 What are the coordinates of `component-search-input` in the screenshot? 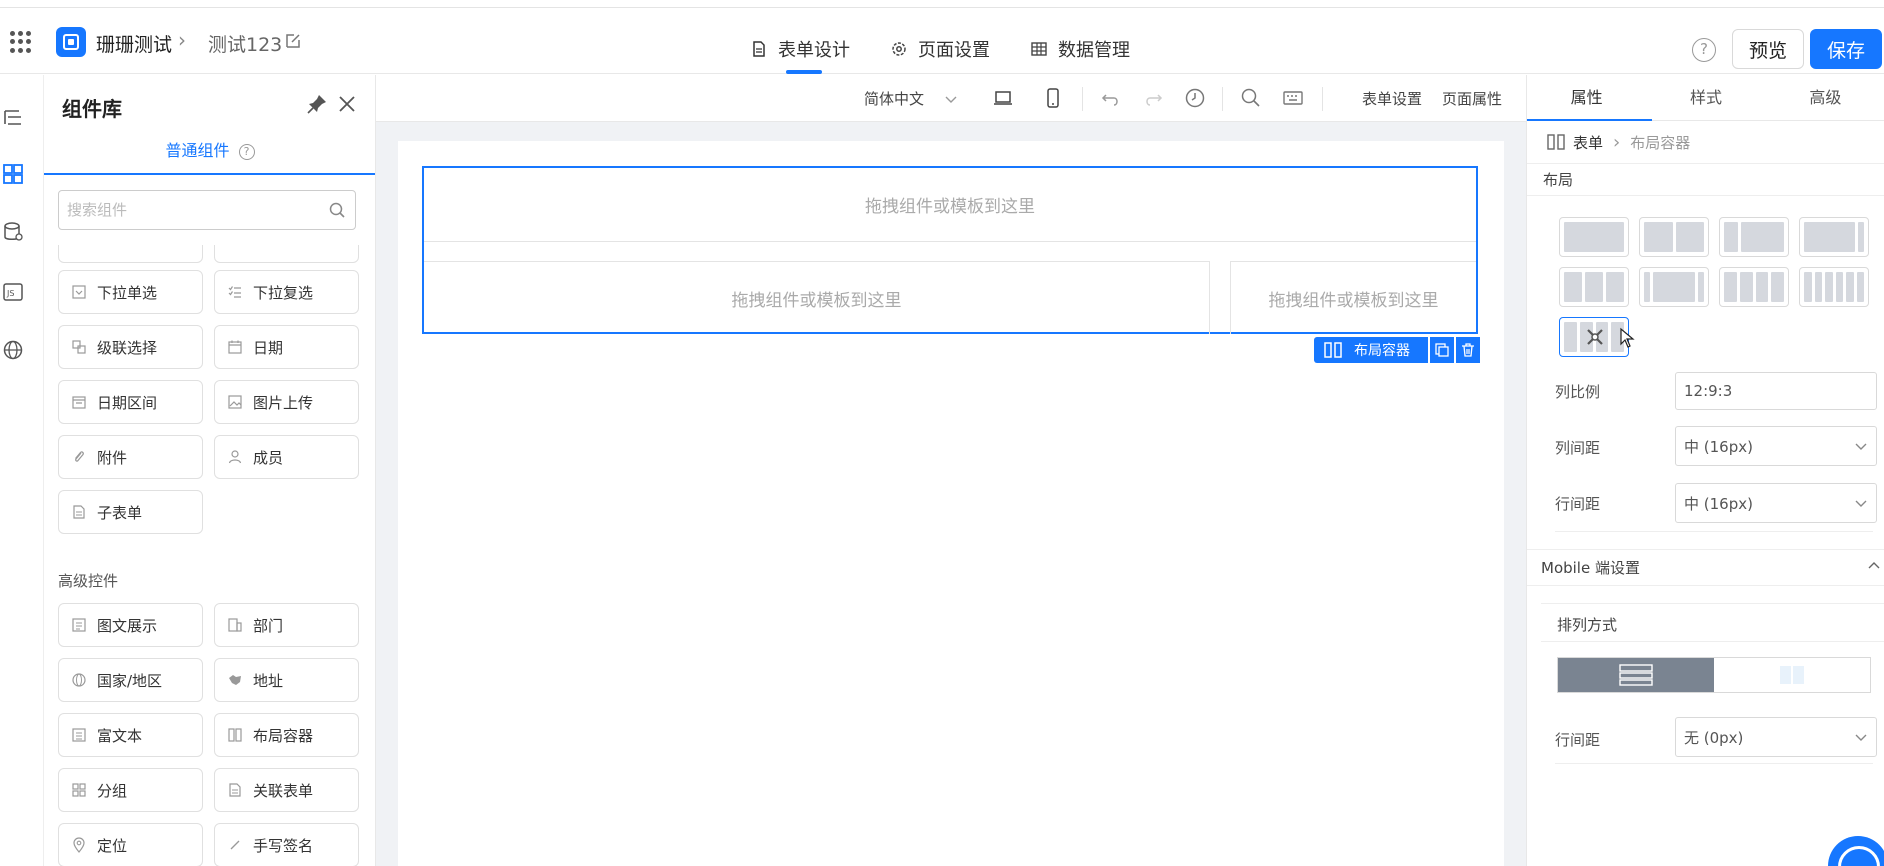 It's located at (207, 210).